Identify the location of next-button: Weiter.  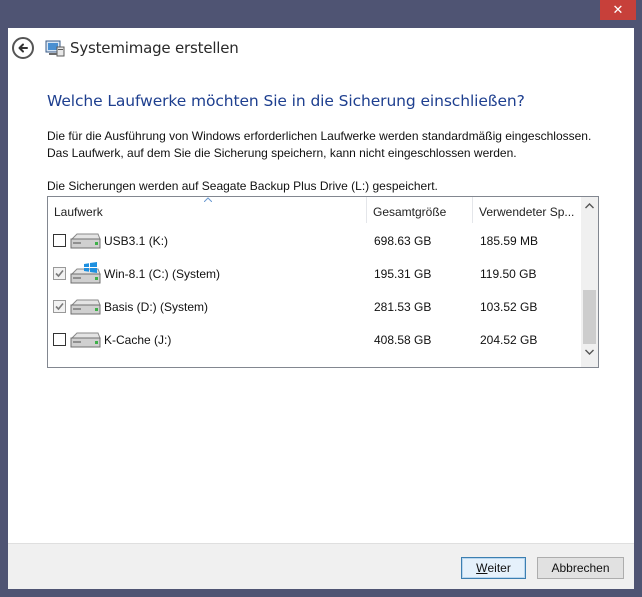
(493, 568).